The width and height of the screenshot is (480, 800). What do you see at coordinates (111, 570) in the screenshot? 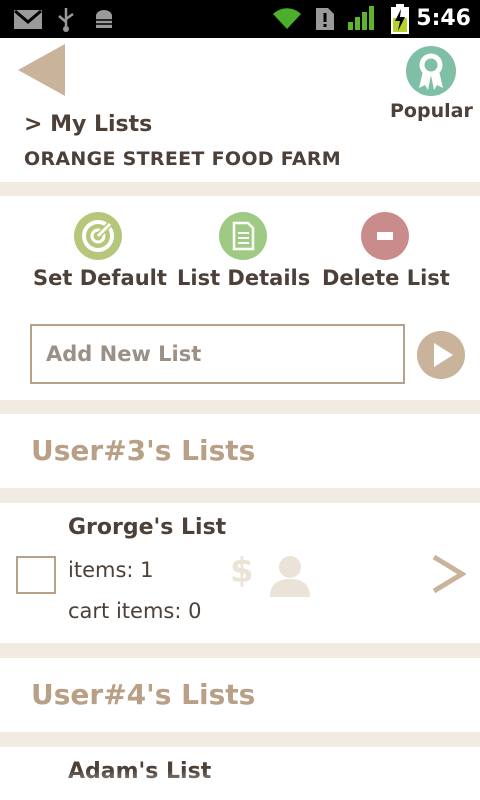
I see `list-items-count: items: 1` at bounding box center [111, 570].